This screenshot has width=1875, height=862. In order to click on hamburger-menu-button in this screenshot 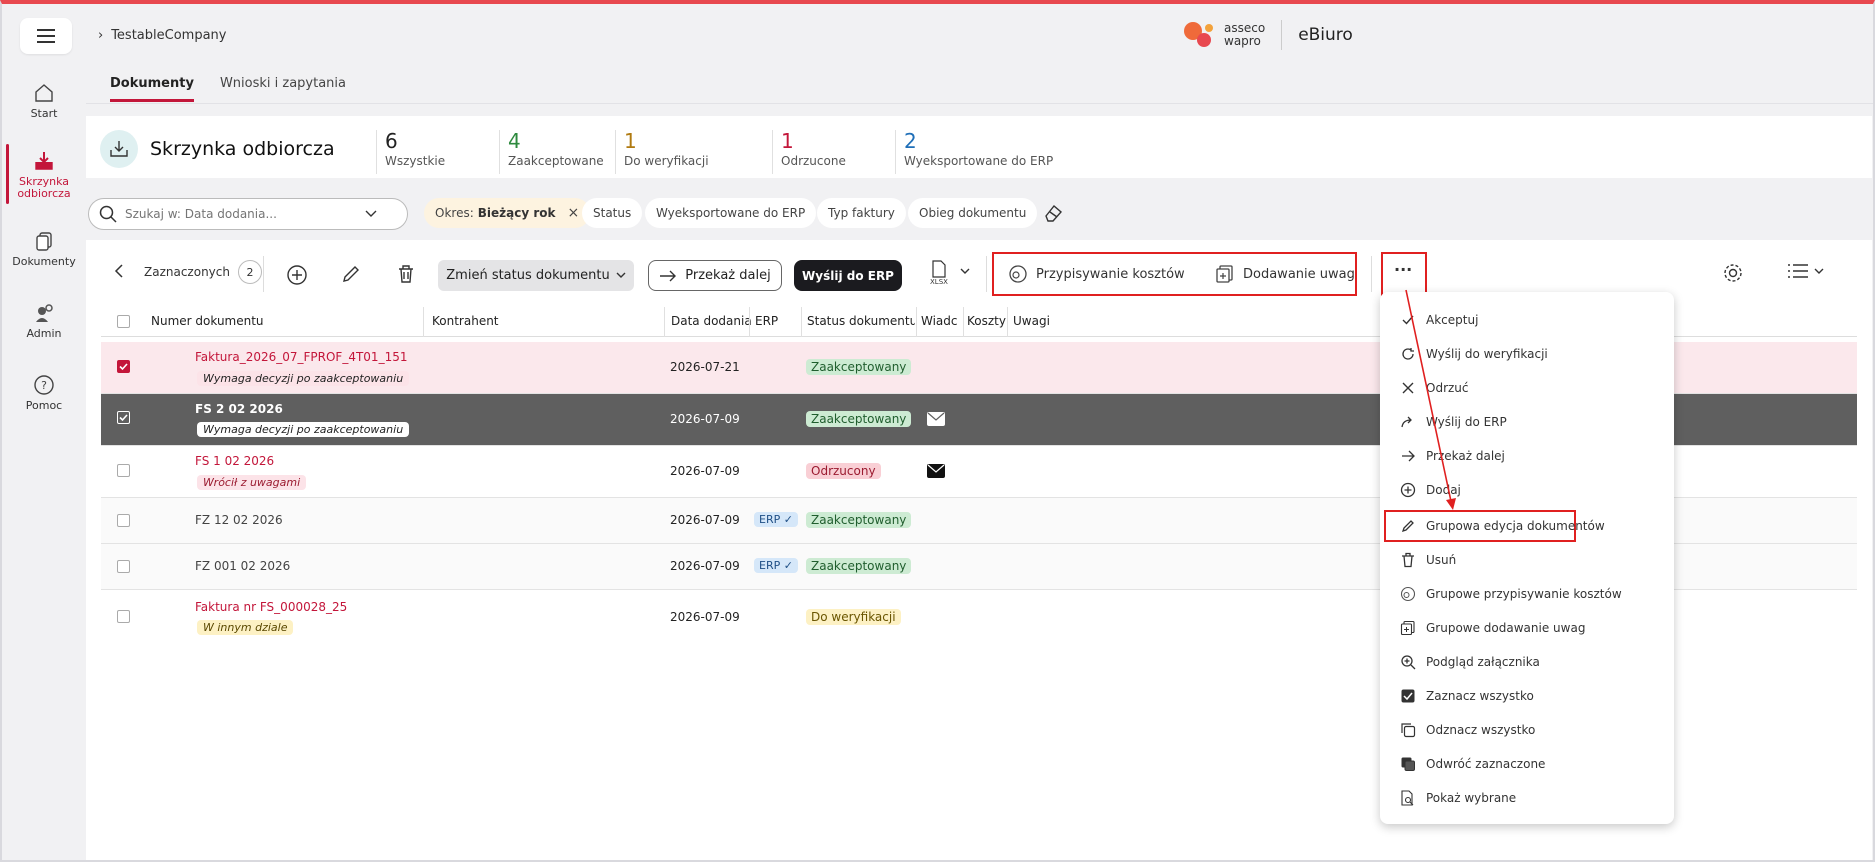, I will do `click(46, 36)`.